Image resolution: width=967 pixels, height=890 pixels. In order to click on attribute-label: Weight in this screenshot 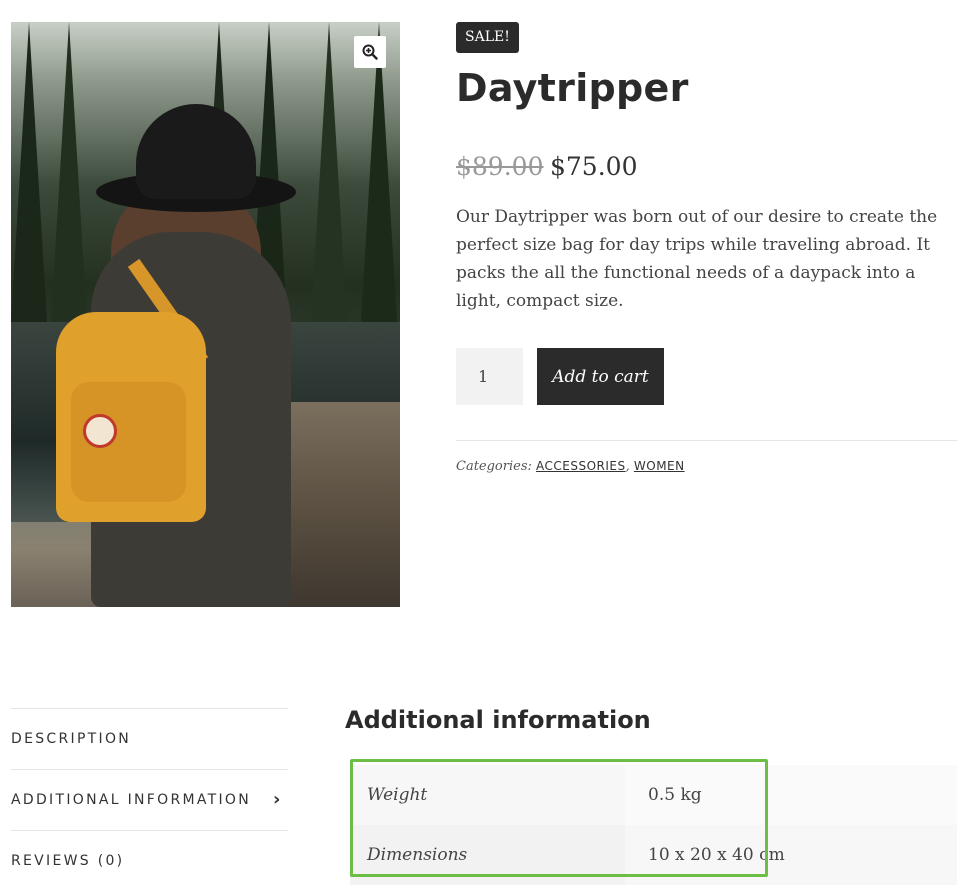, I will do `click(487, 795)`.